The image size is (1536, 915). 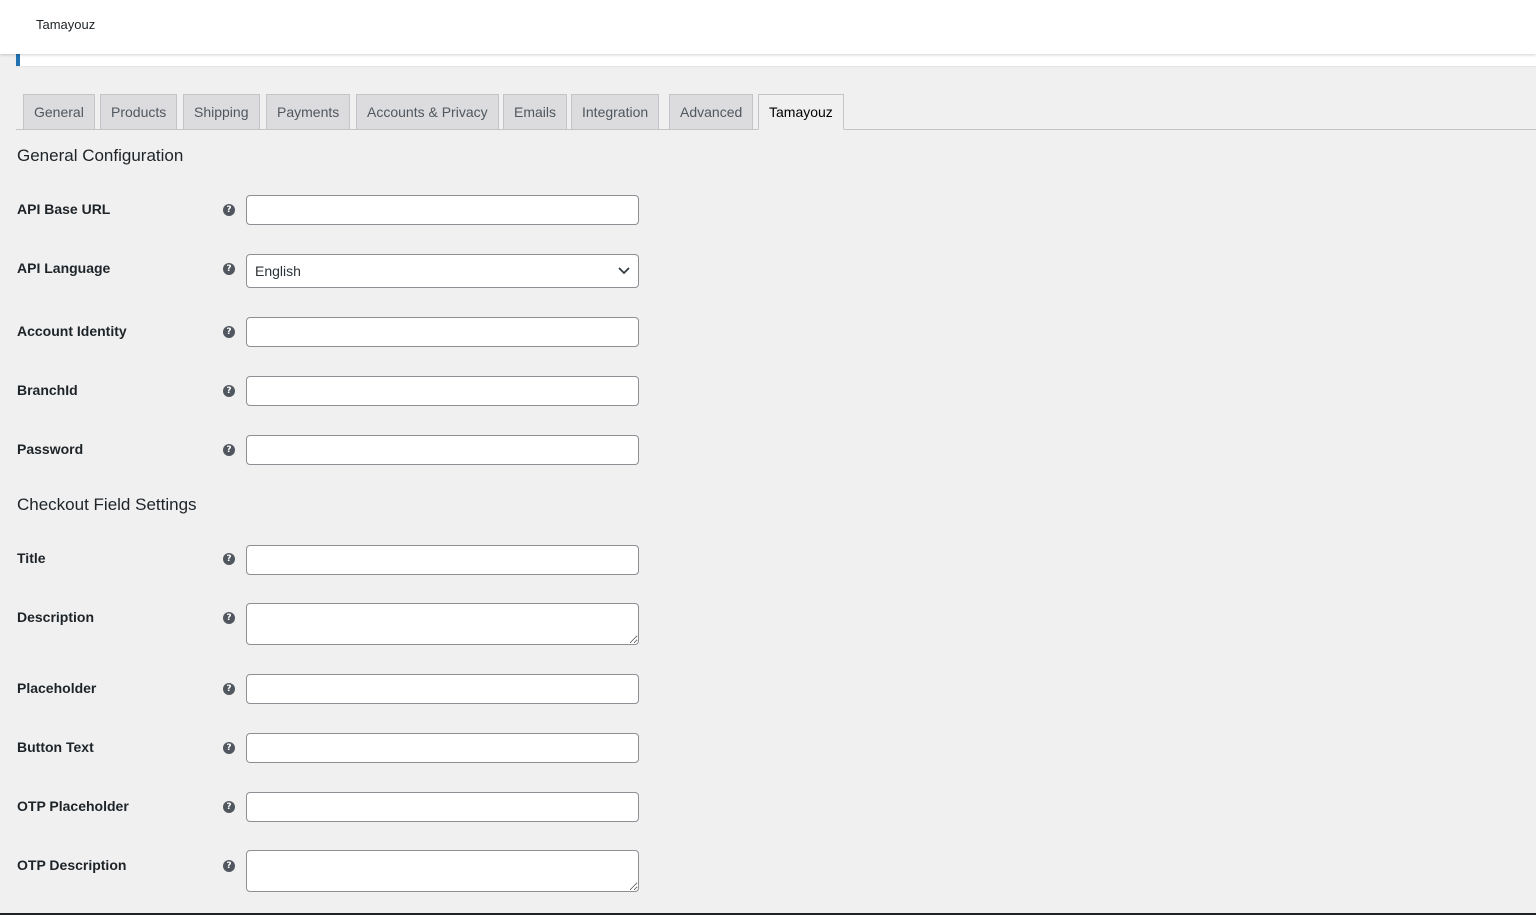 What do you see at coordinates (711, 111) in the screenshot?
I see `tab-advanced: Advanced` at bounding box center [711, 111].